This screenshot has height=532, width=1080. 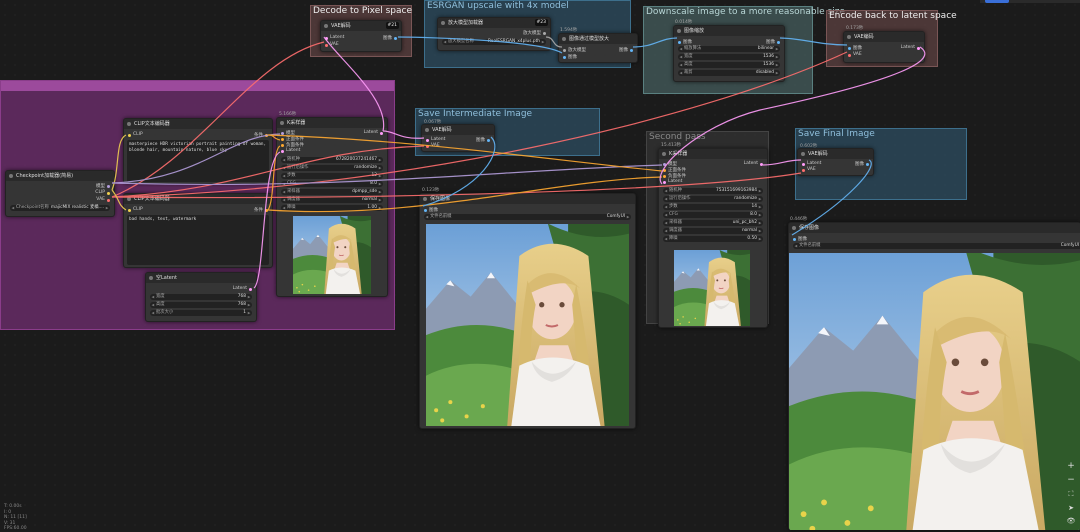 I want to click on cfg-number: CFG 8.0, so click(x=332, y=184).